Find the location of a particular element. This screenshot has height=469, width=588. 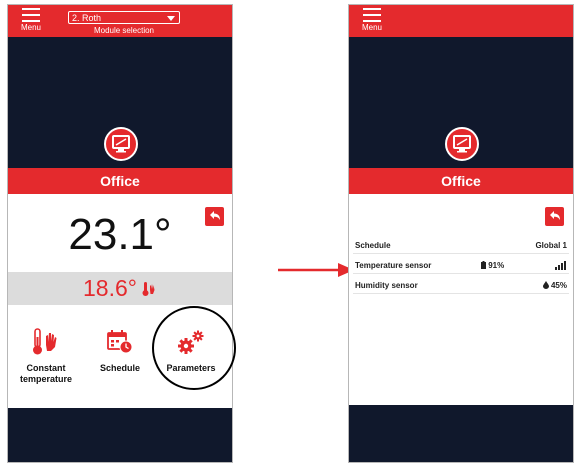

battery-value: 91% is located at coordinates (496, 265).